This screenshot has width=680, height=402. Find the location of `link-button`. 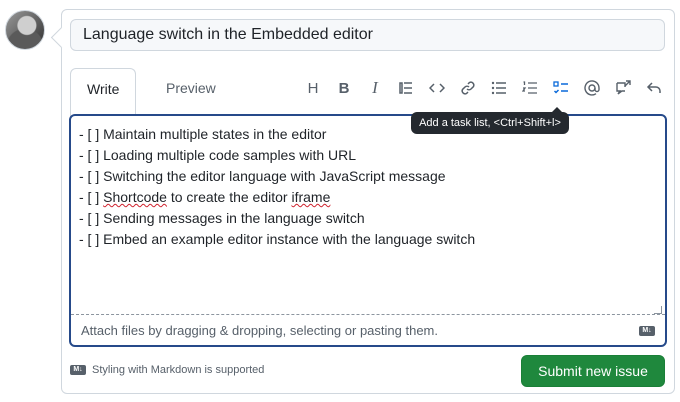

link-button is located at coordinates (468, 88).